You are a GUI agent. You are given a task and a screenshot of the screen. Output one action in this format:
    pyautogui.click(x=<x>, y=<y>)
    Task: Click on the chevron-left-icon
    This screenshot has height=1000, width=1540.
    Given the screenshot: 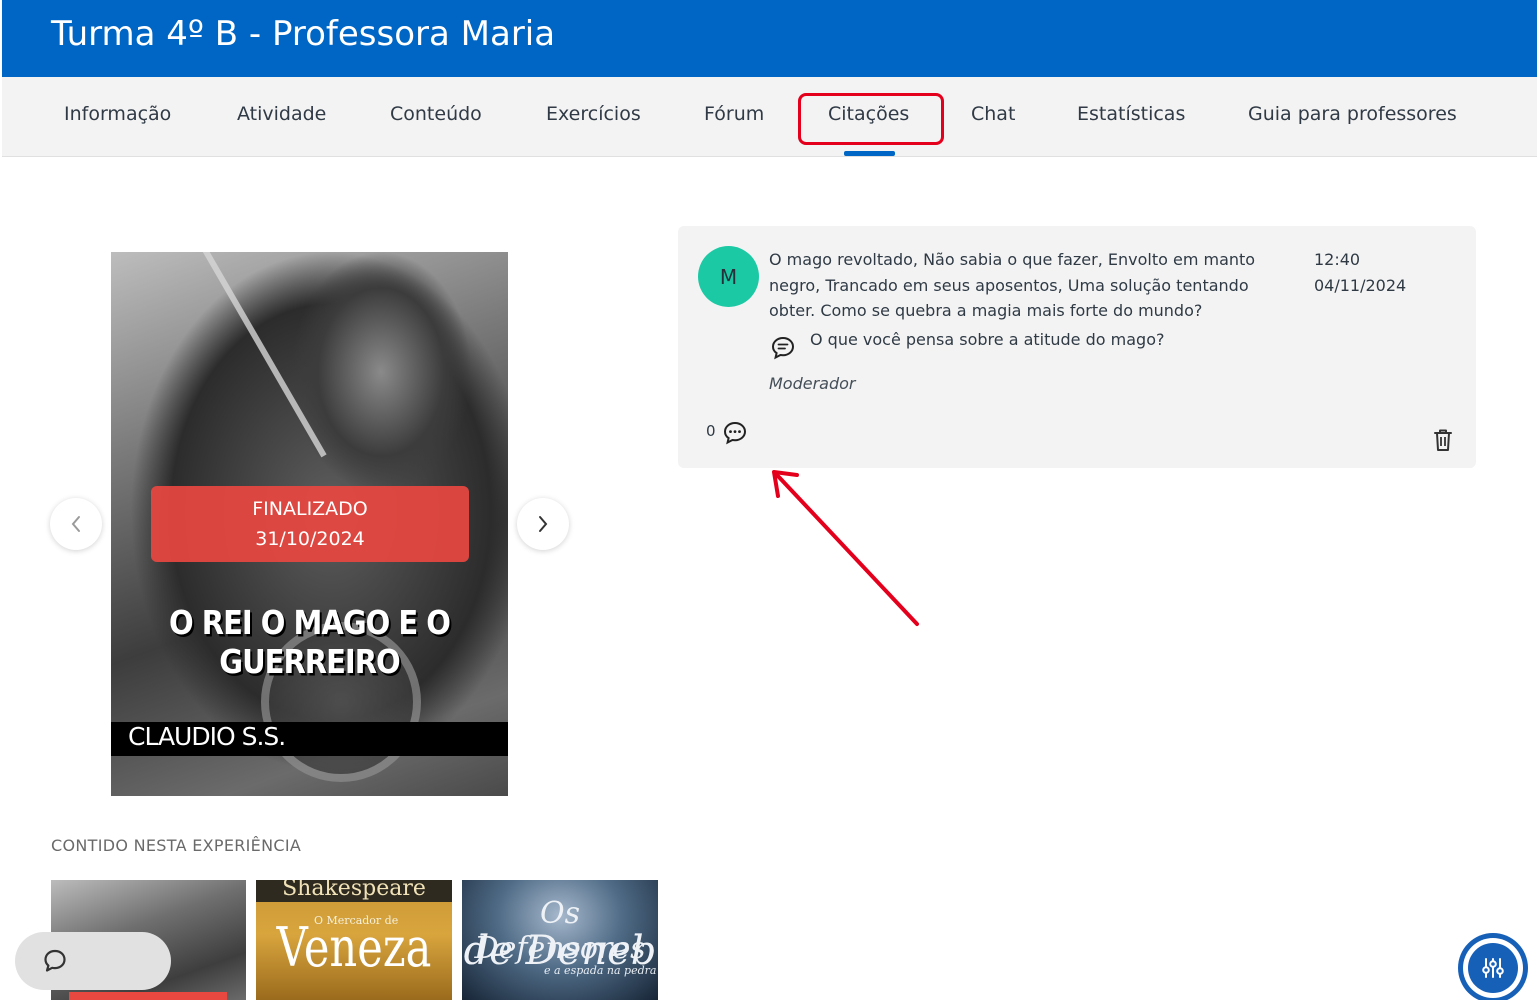 What is the action you would take?
    pyautogui.click(x=75, y=524)
    